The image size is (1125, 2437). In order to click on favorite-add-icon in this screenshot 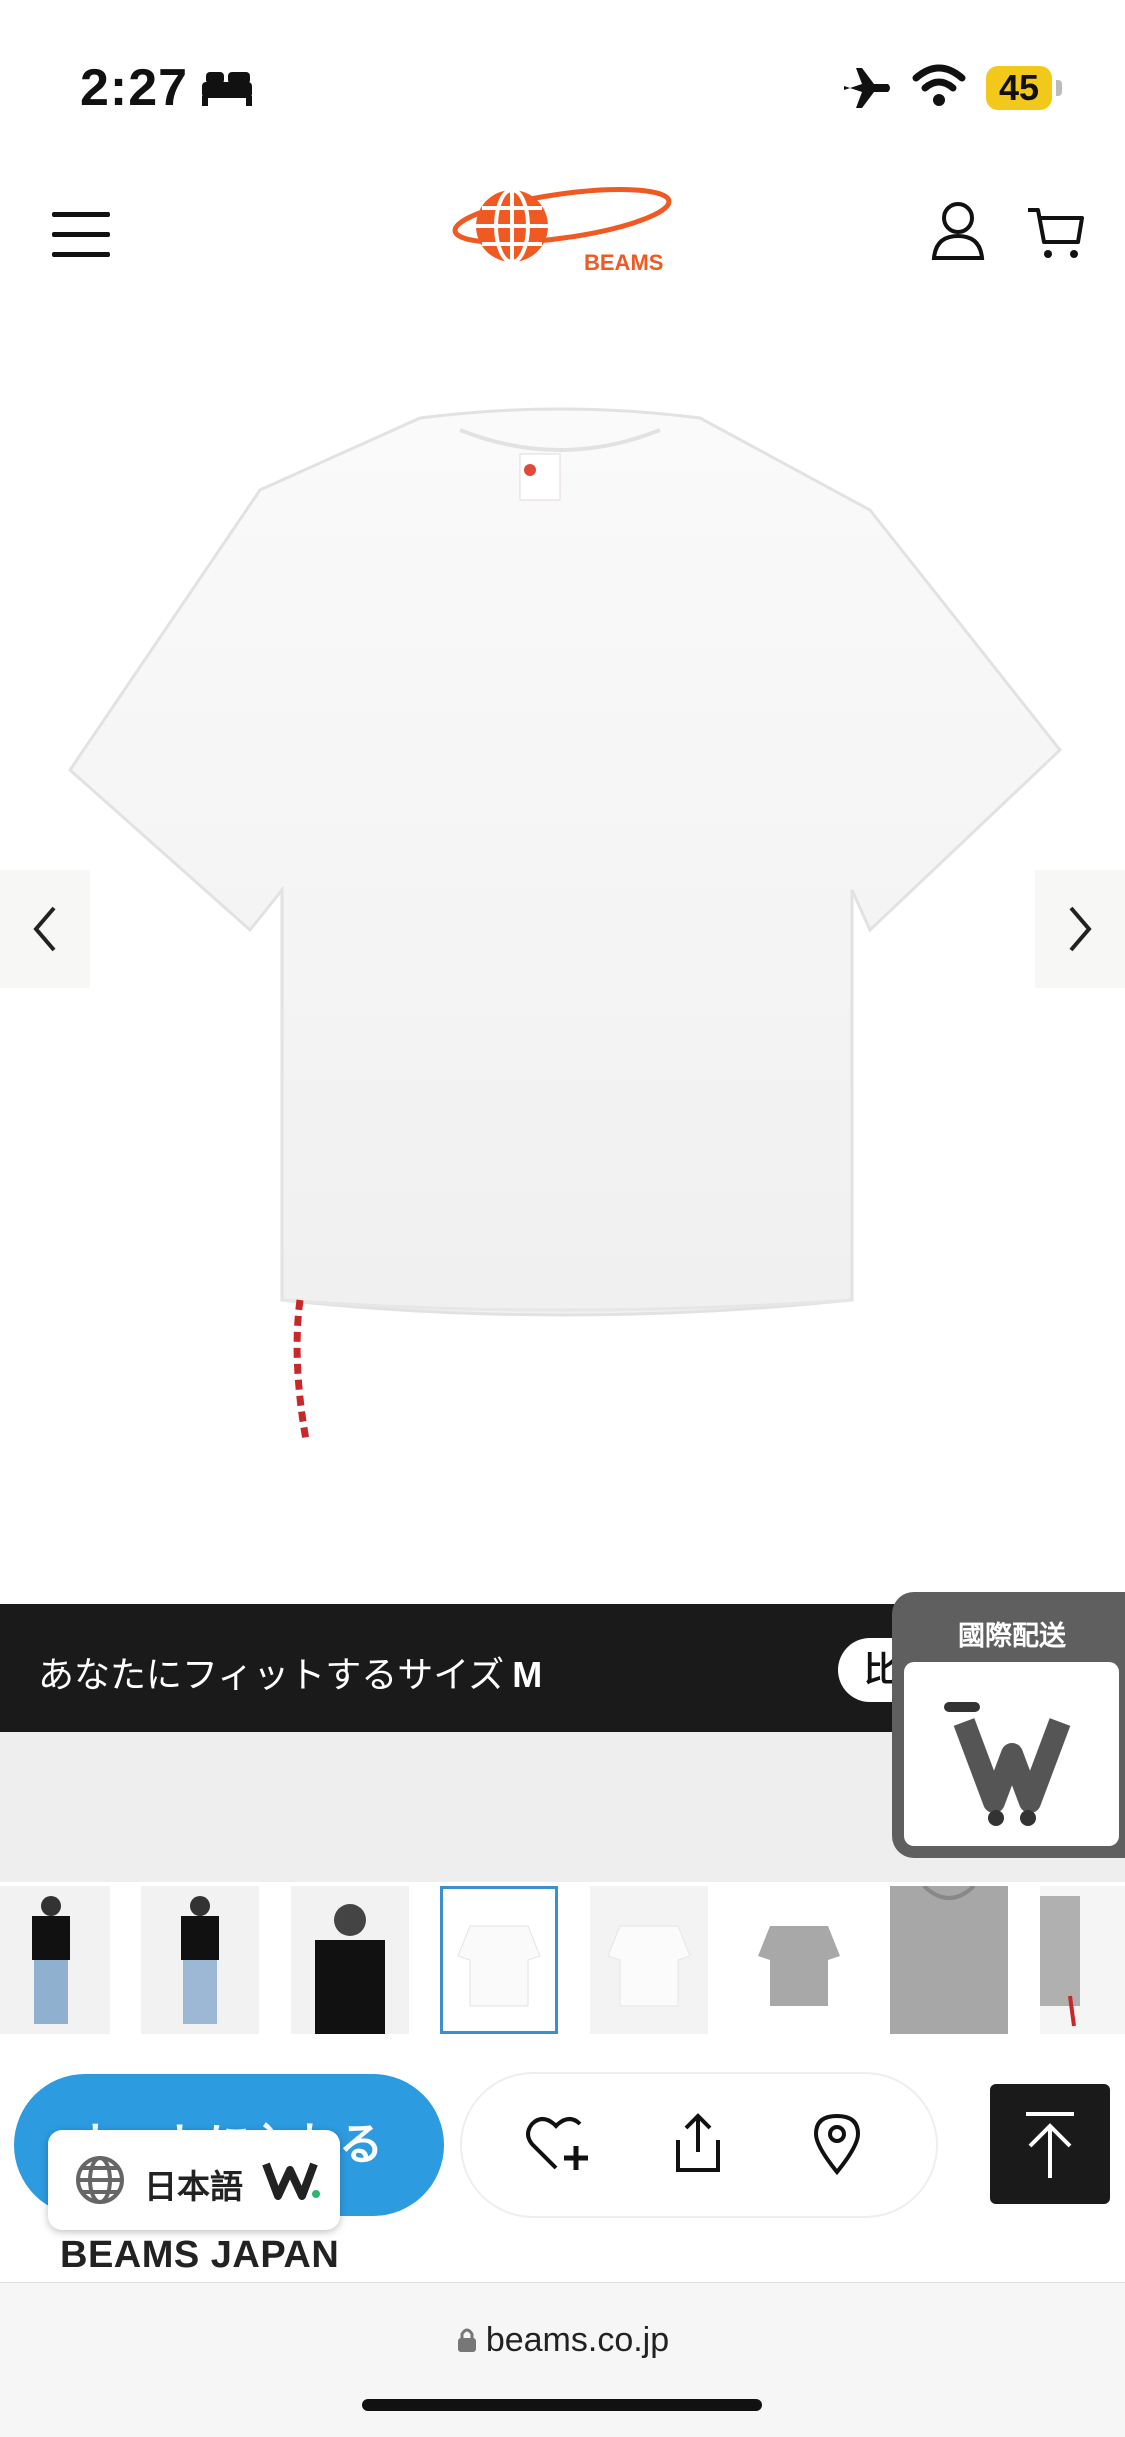, I will do `click(559, 2144)`.